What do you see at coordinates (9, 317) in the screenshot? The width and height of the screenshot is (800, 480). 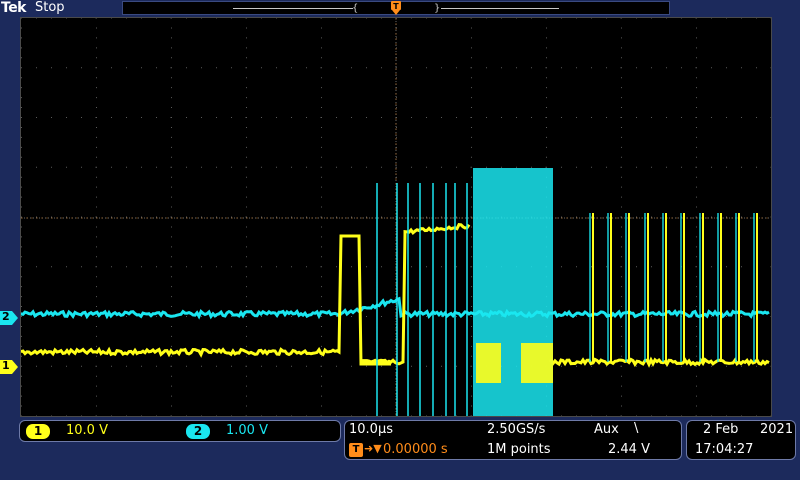 I see `ch2-ground-marker: 2` at bounding box center [9, 317].